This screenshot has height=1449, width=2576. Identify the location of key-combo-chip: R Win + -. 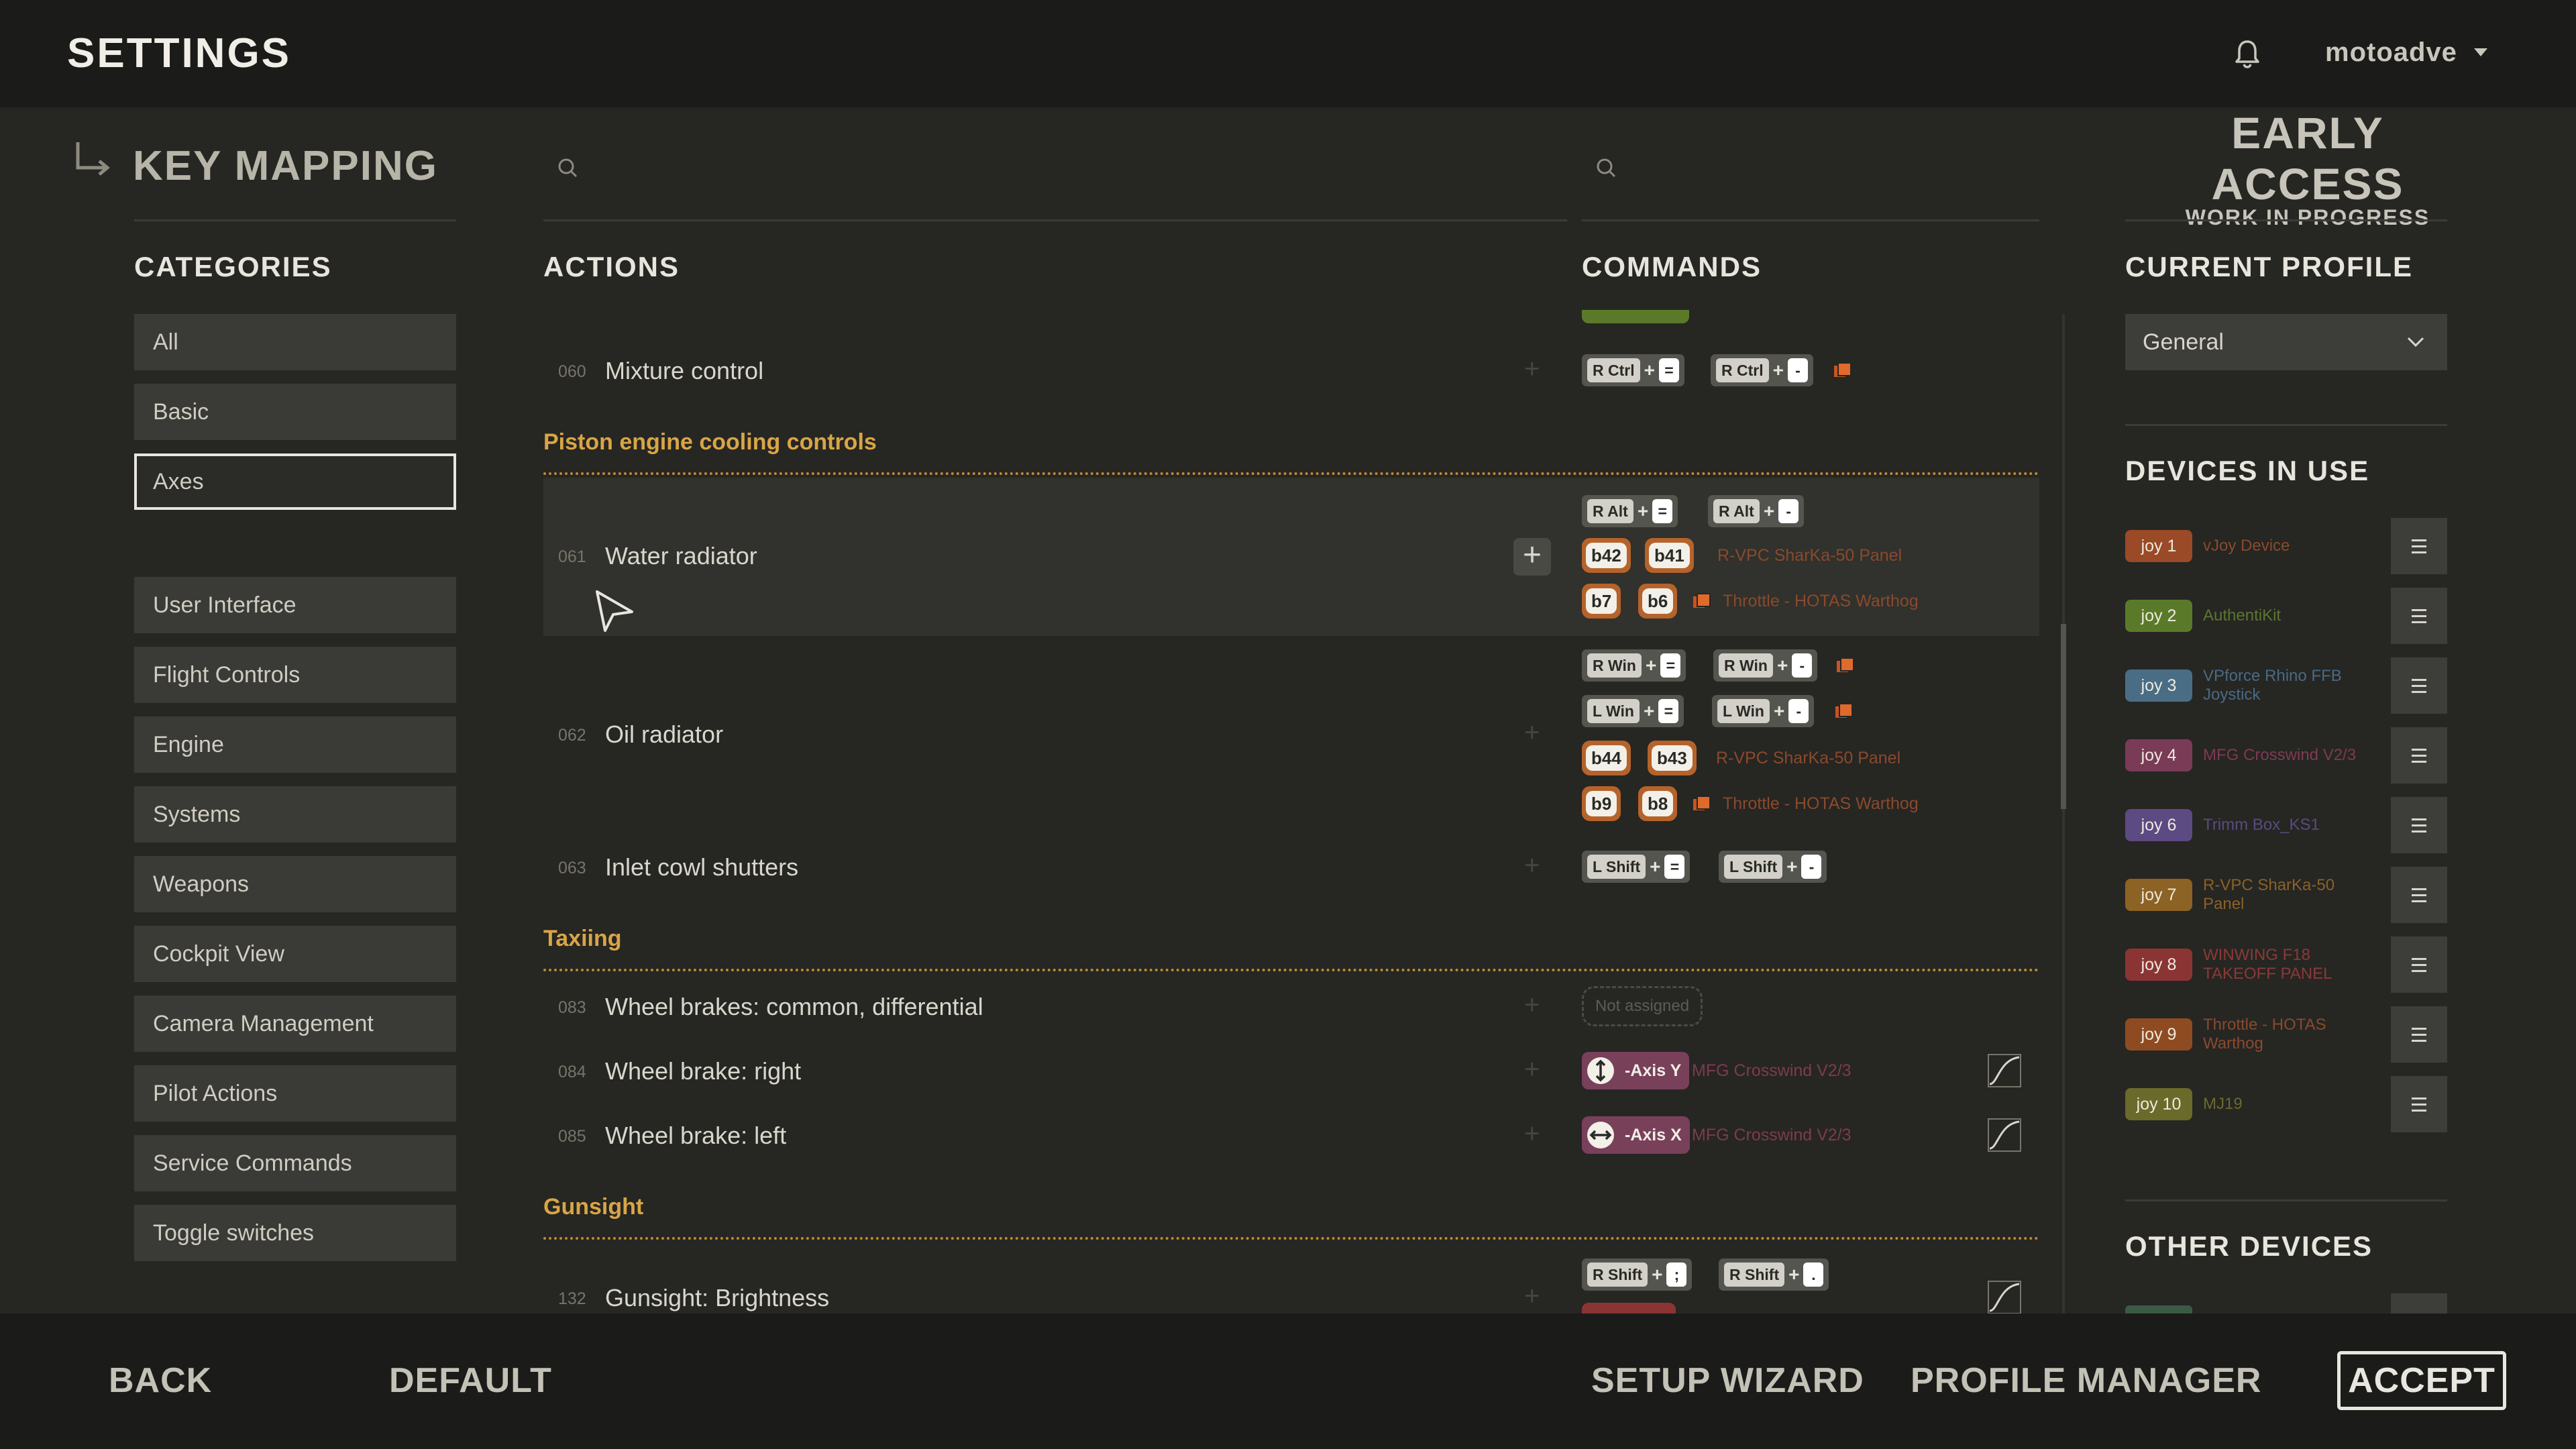
(1765, 665).